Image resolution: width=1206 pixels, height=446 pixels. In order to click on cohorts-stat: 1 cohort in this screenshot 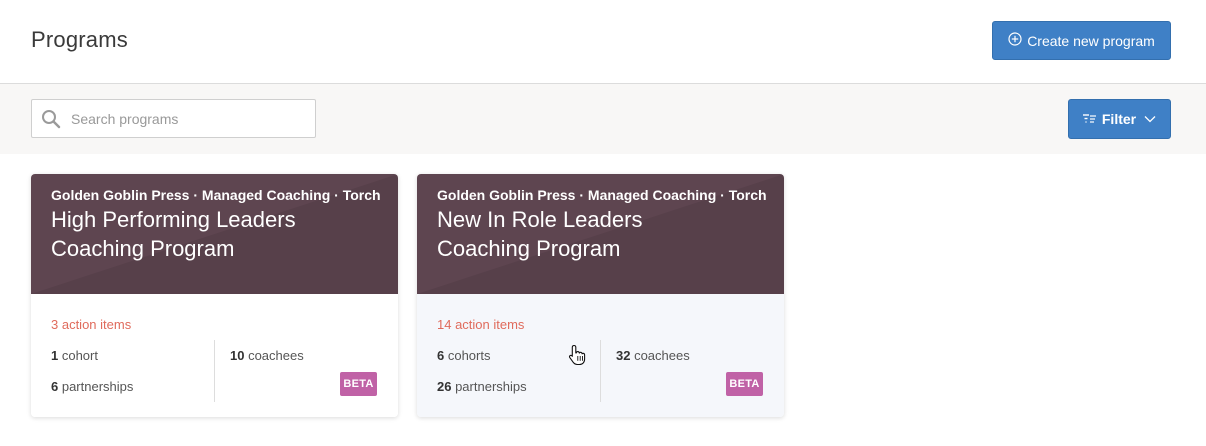, I will do `click(74, 355)`.